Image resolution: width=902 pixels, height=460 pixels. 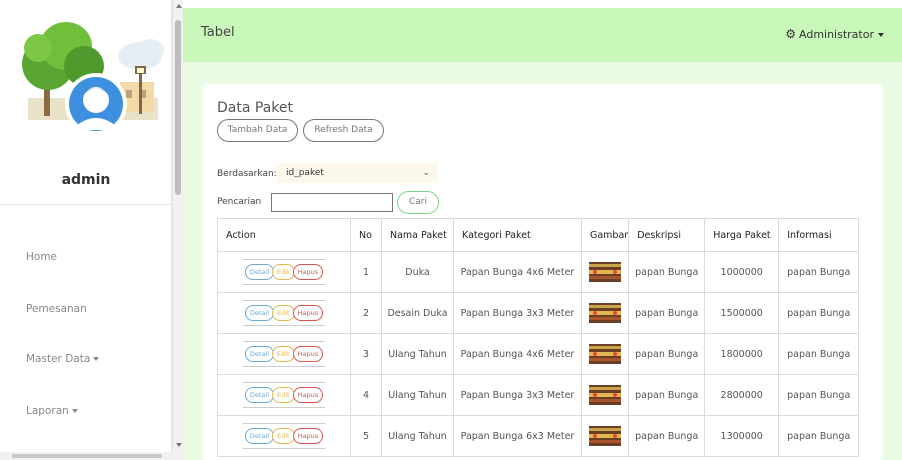 I want to click on cell-no: 5, so click(x=366, y=436).